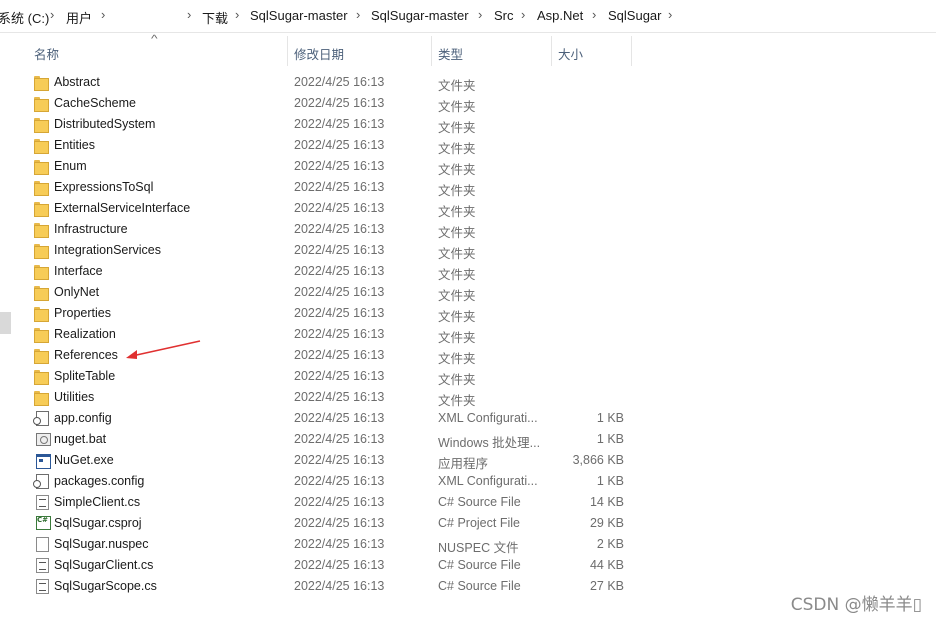  I want to click on breadcrumb-sqlsugar-master-1: SqlSugar-master, so click(299, 15).